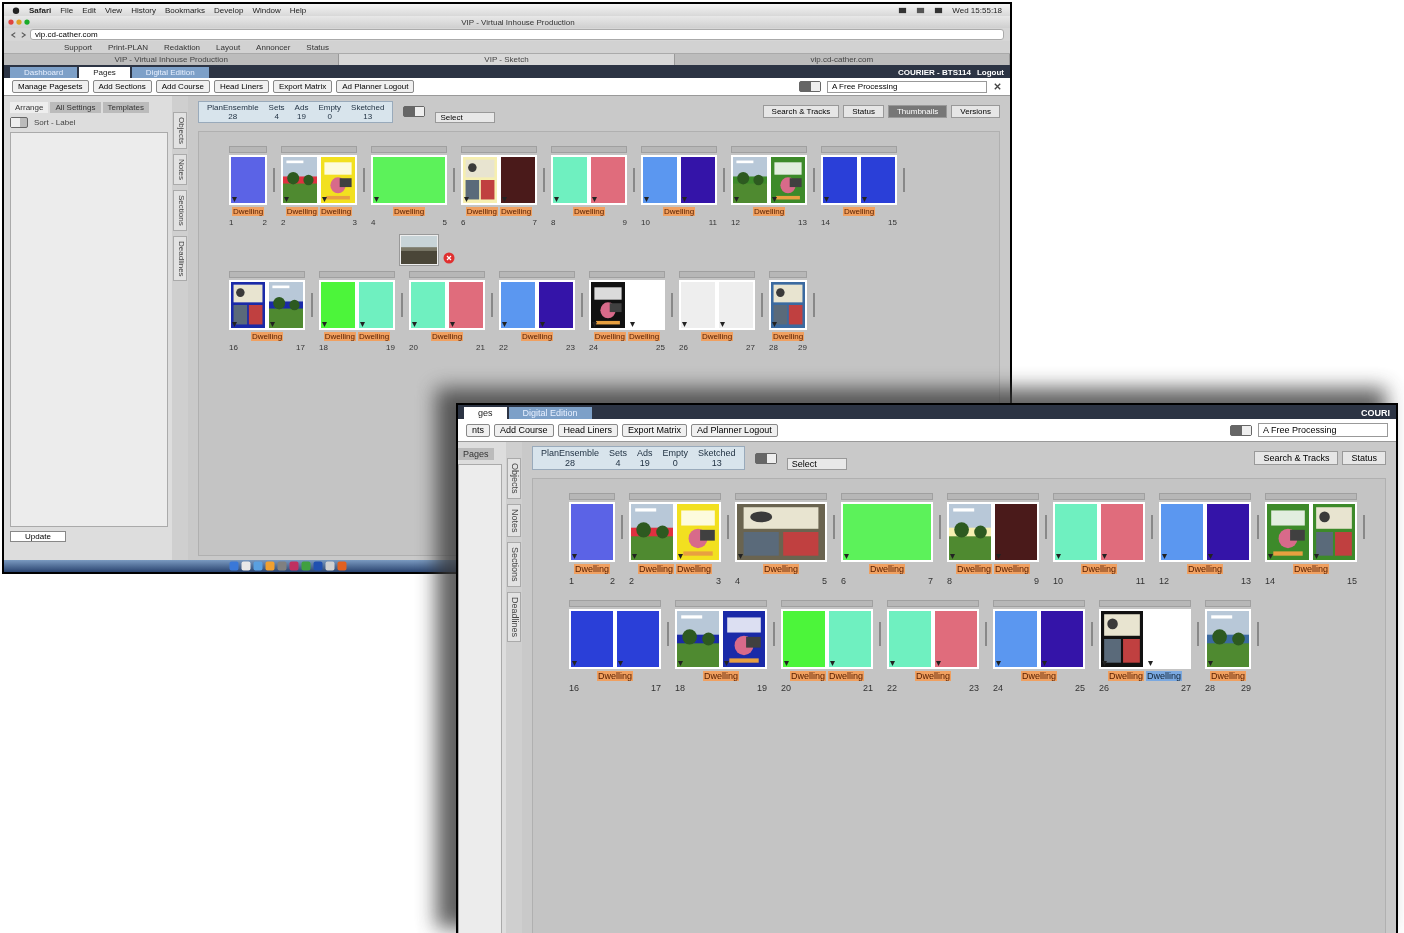 Image resolution: width=1404 pixels, height=933 pixels. I want to click on toolbar-button: Add Sections, so click(122, 86).